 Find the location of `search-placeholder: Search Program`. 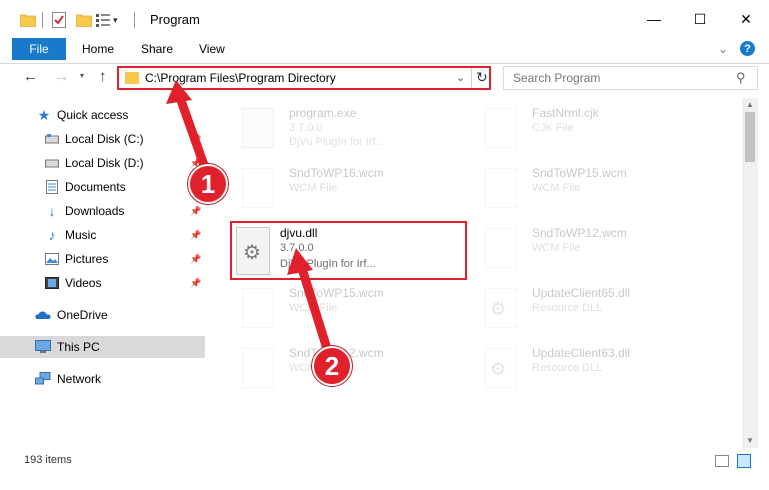

search-placeholder: Search Program is located at coordinates (557, 78).